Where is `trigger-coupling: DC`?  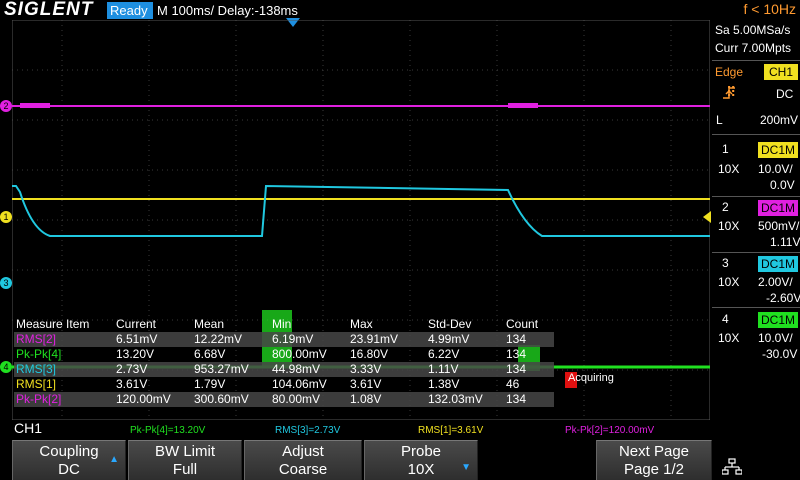 trigger-coupling: DC is located at coordinates (784, 94).